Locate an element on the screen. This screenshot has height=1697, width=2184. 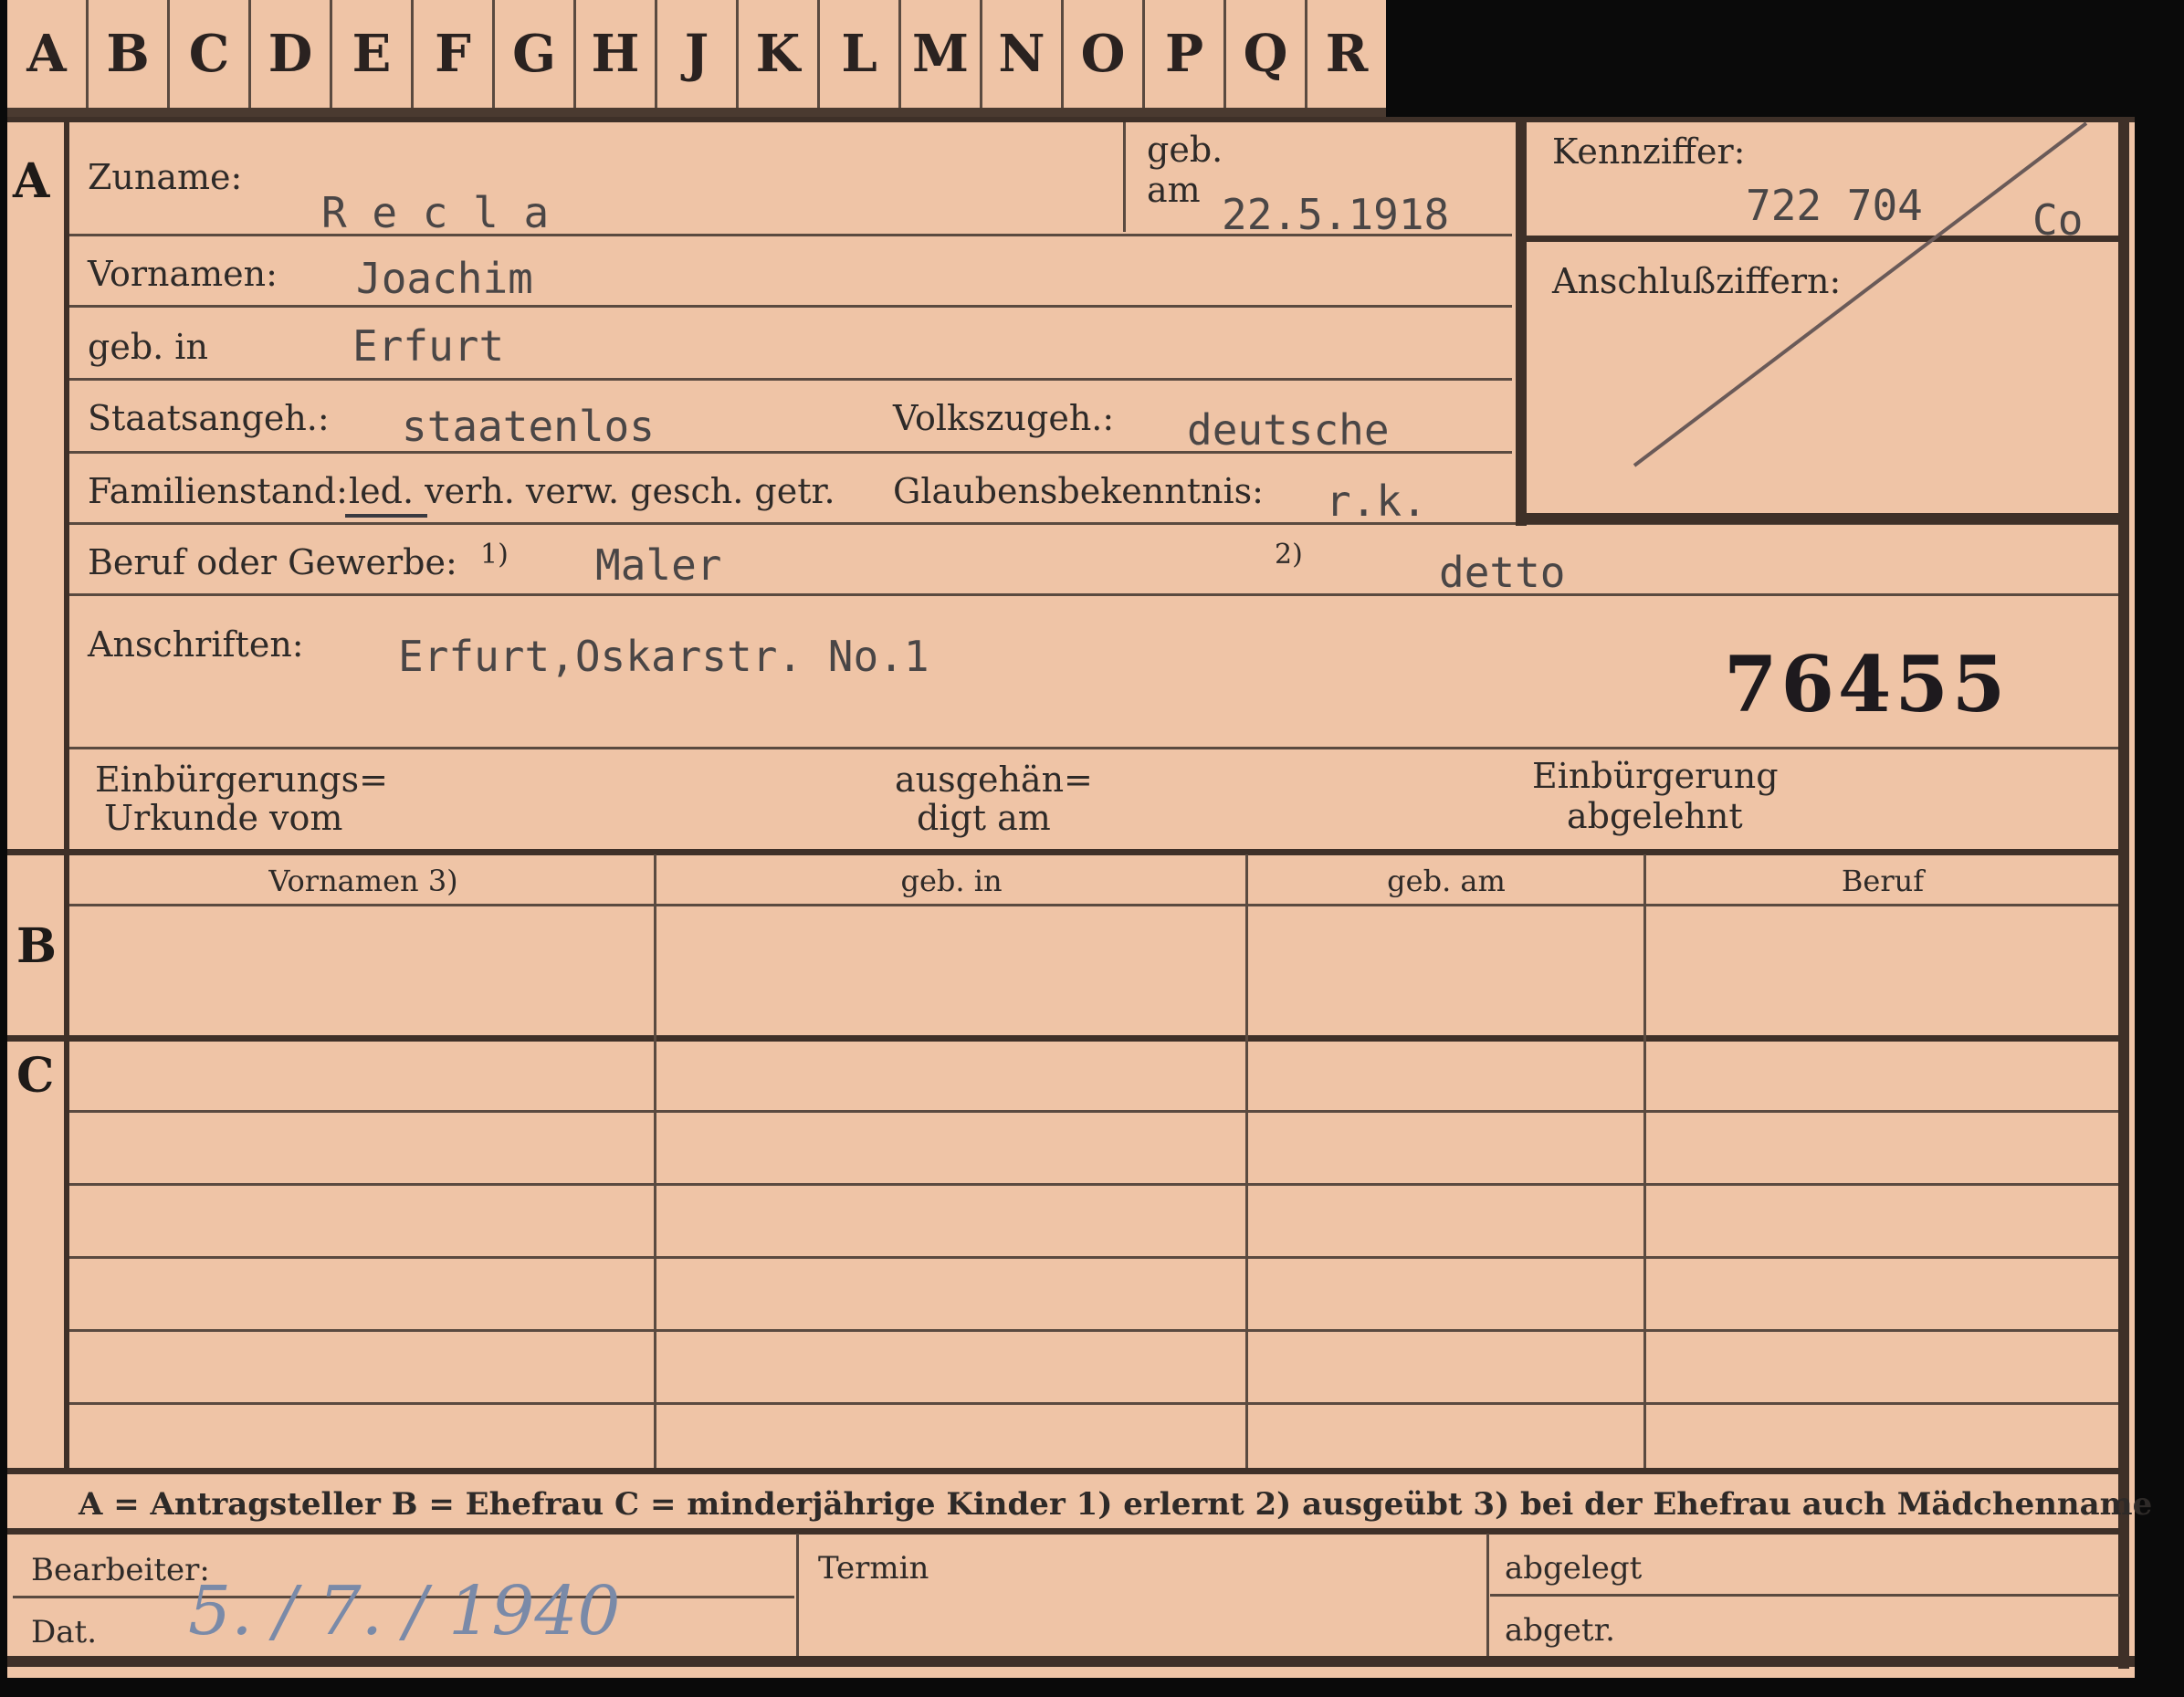
card-right-border is located at coordinates (2123, 893).